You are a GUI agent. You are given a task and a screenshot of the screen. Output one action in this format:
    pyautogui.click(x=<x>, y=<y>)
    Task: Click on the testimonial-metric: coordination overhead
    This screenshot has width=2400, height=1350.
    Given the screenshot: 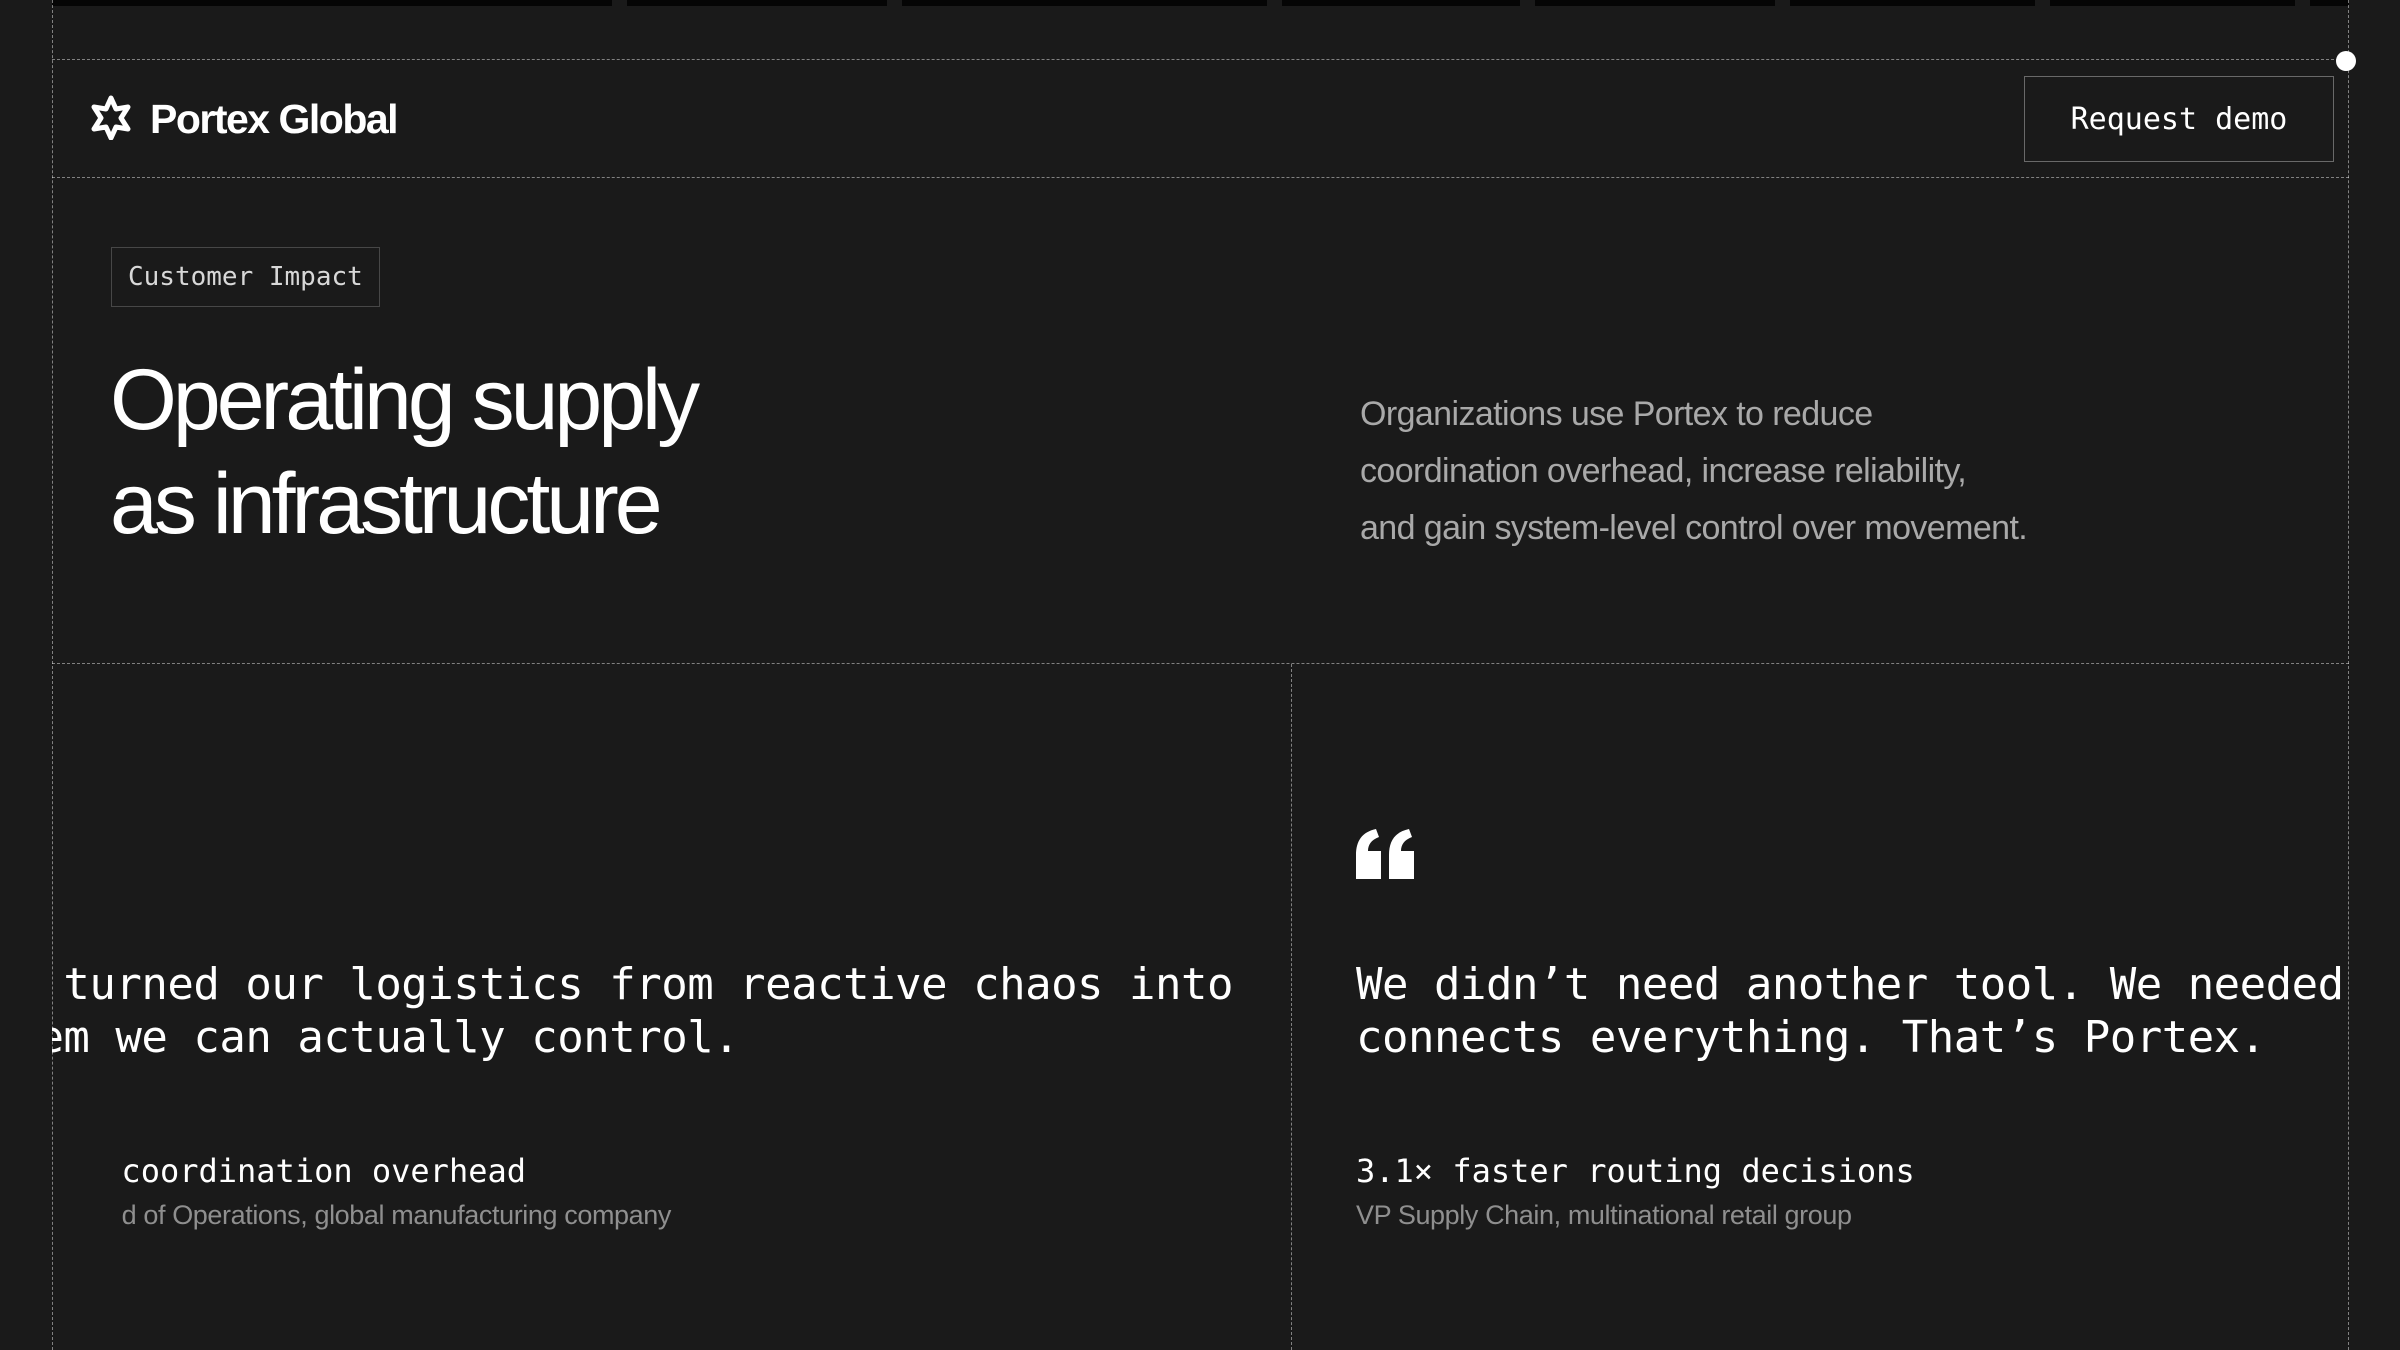 What is the action you would take?
    pyautogui.click(x=323, y=1171)
    